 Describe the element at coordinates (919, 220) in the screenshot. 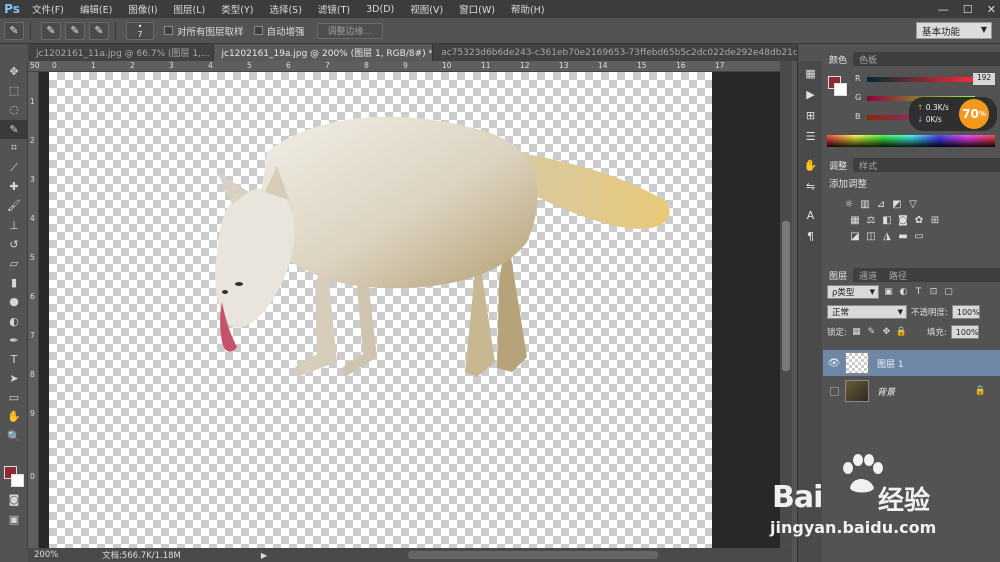

I see `channel-mixer-icon: ✿` at that location.